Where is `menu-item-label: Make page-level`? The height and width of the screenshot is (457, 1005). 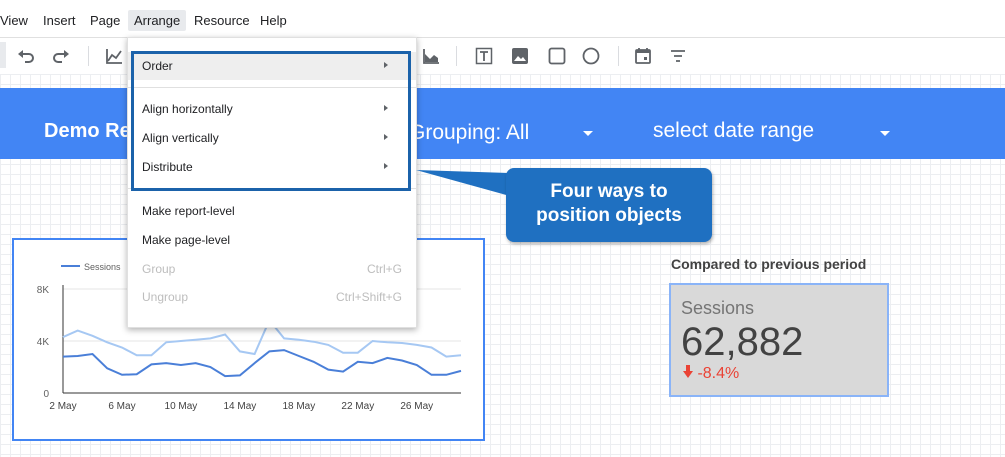 menu-item-label: Make page-level is located at coordinates (186, 240).